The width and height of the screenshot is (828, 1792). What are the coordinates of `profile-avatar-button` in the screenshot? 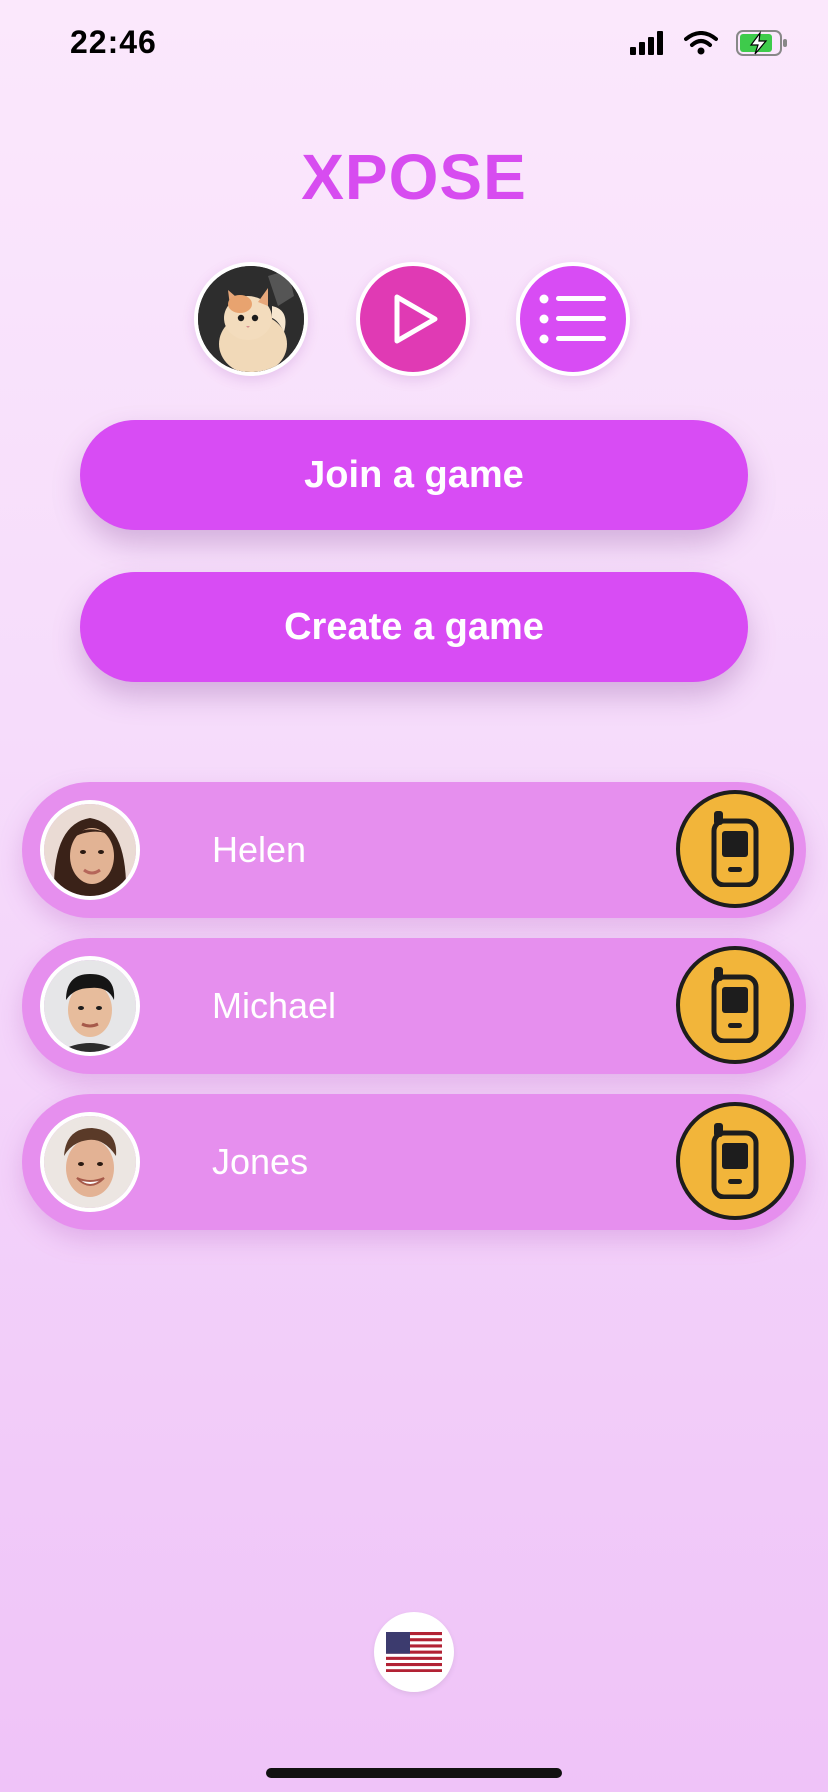 It's located at (251, 319).